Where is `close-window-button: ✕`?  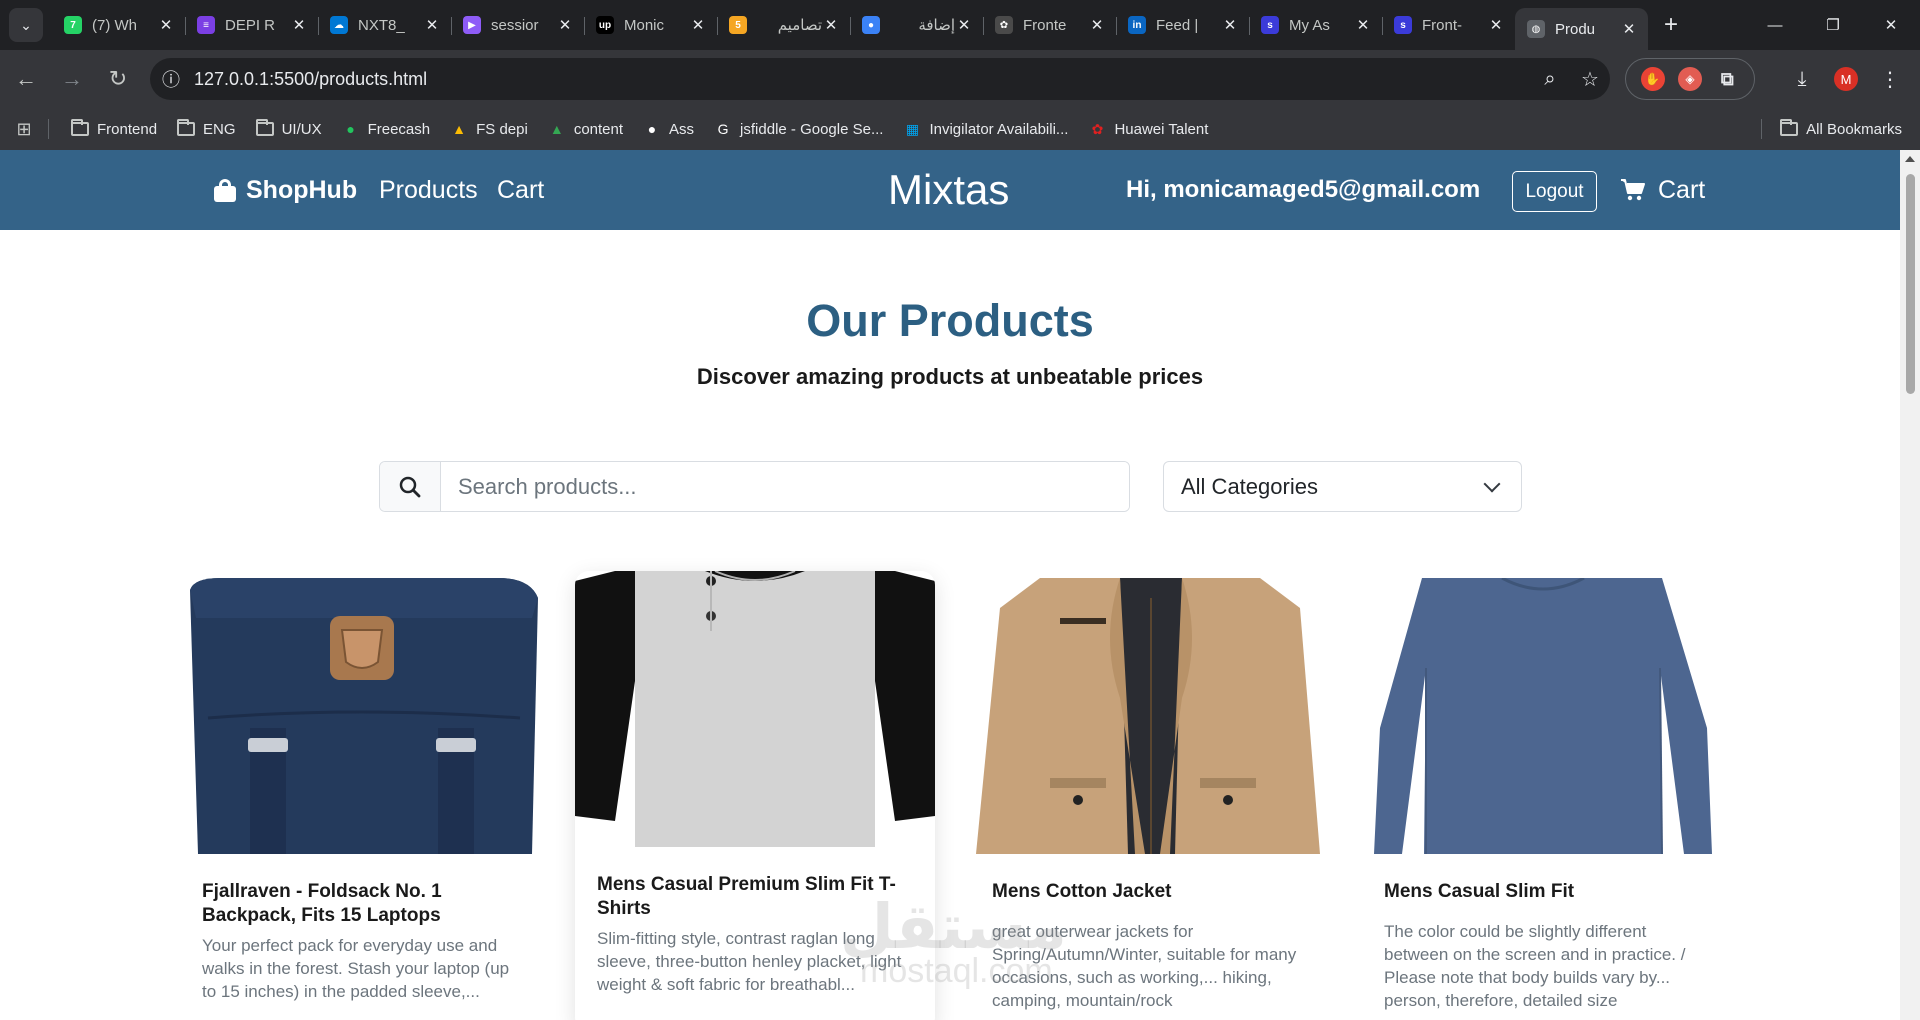
close-window-button: ✕ is located at coordinates (1891, 25).